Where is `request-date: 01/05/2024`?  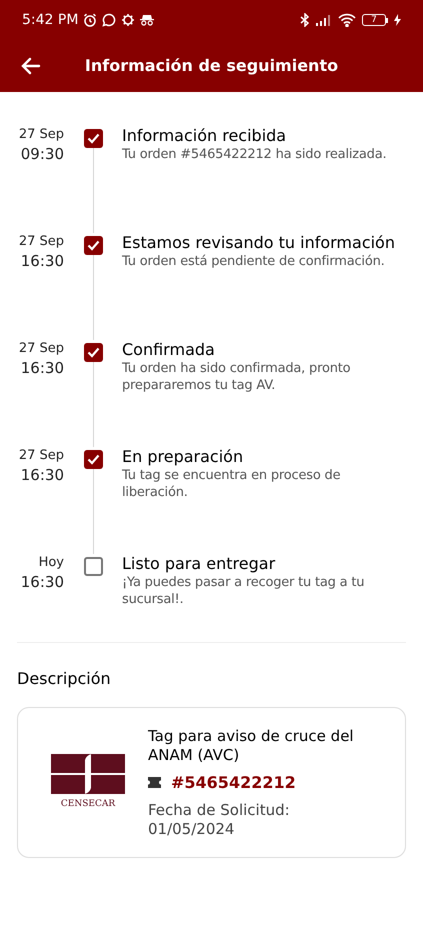 request-date: 01/05/2024 is located at coordinates (192, 829).